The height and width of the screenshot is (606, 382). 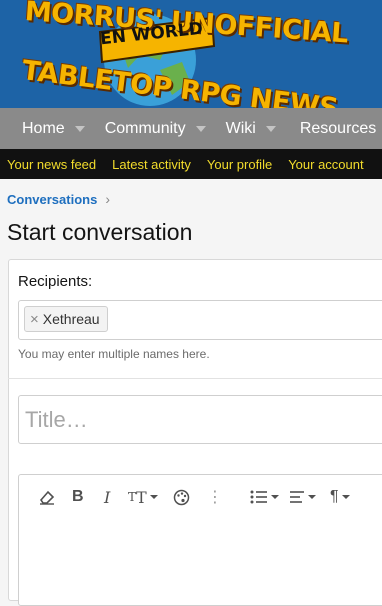 What do you see at coordinates (151, 164) in the screenshot?
I see `subnav-latest-activity: Latest activity` at bounding box center [151, 164].